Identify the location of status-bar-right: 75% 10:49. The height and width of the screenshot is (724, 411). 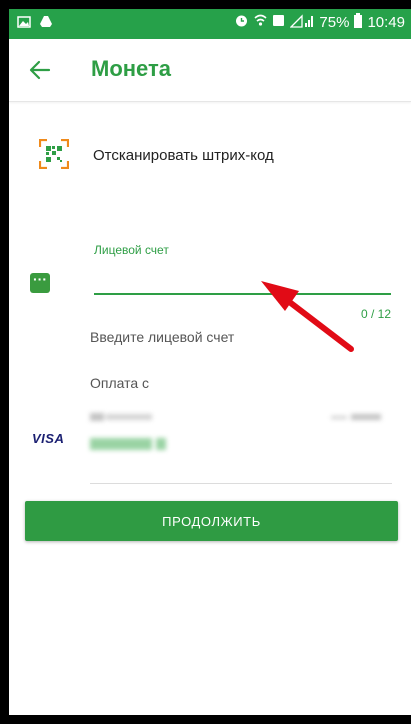
(319, 22).